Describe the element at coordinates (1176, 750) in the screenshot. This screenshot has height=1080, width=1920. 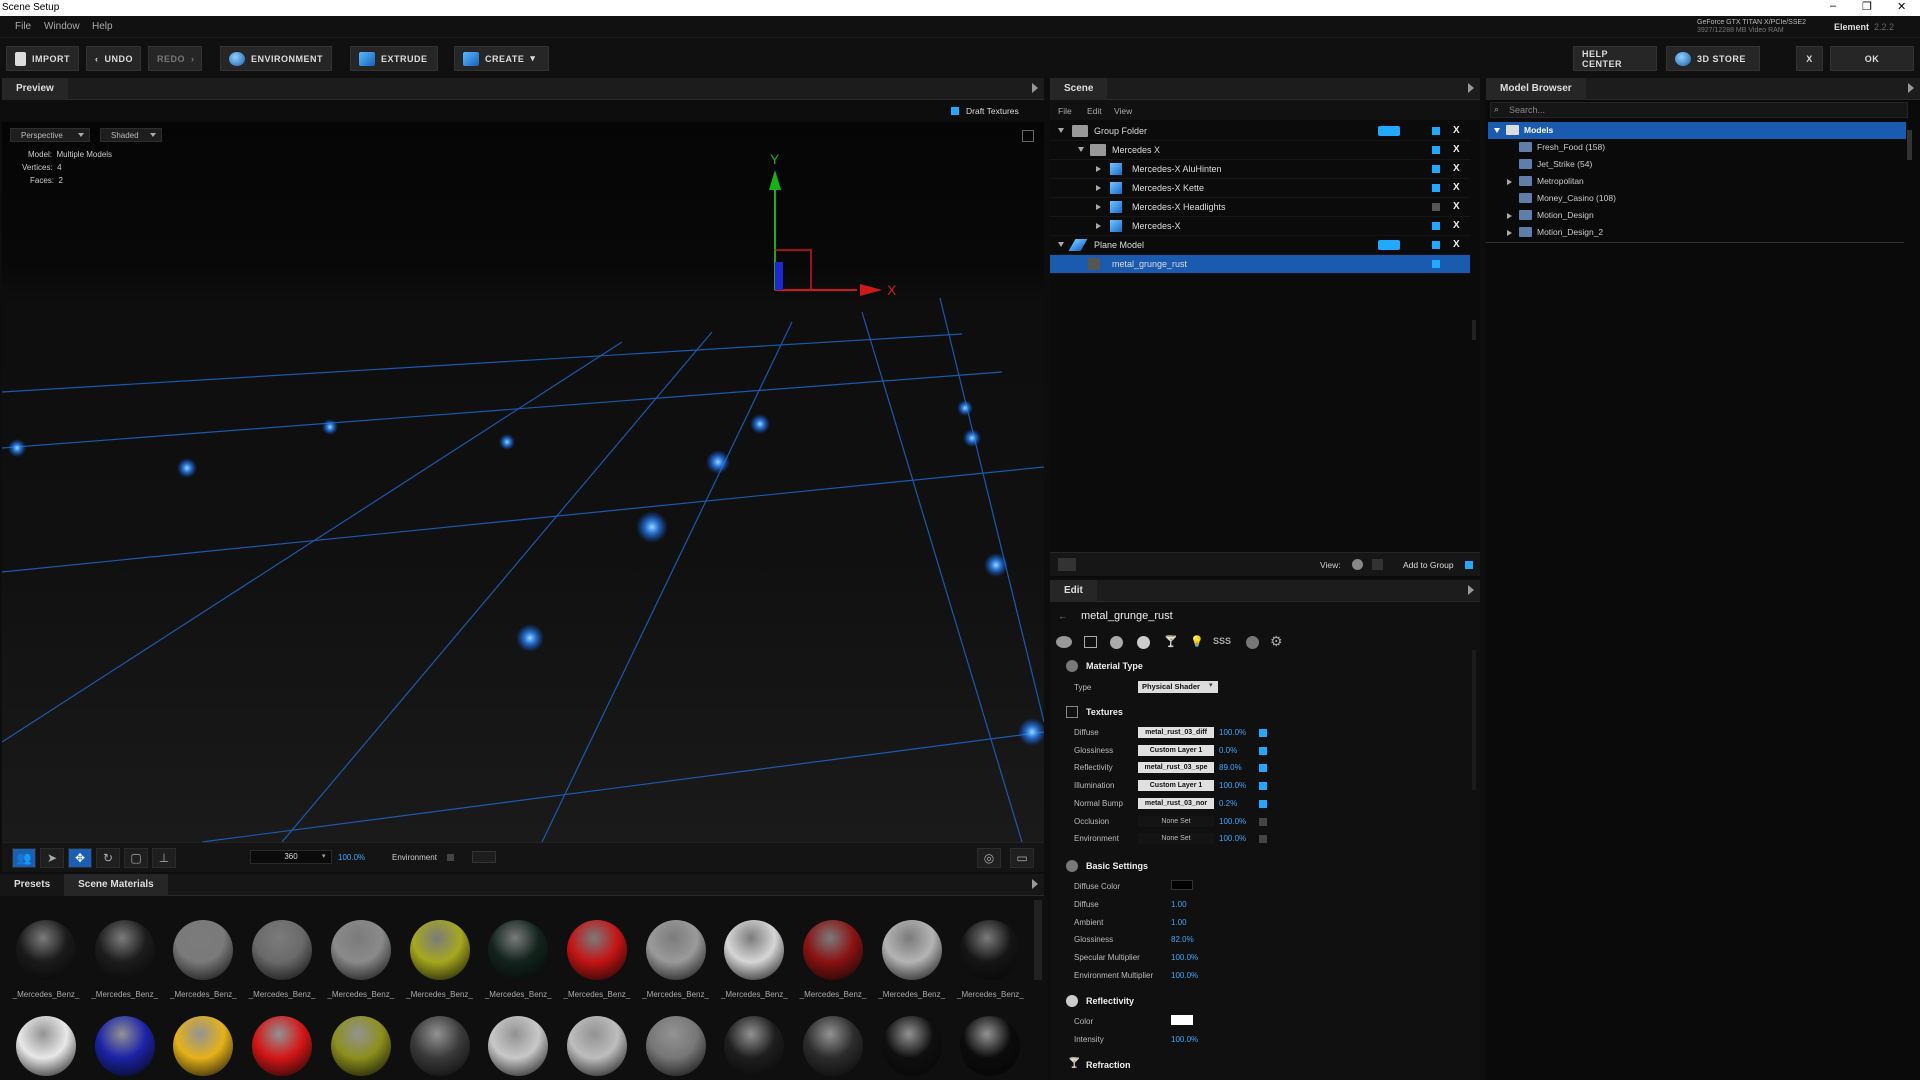
I see `texture-map-field: Custom Layer 1` at that location.